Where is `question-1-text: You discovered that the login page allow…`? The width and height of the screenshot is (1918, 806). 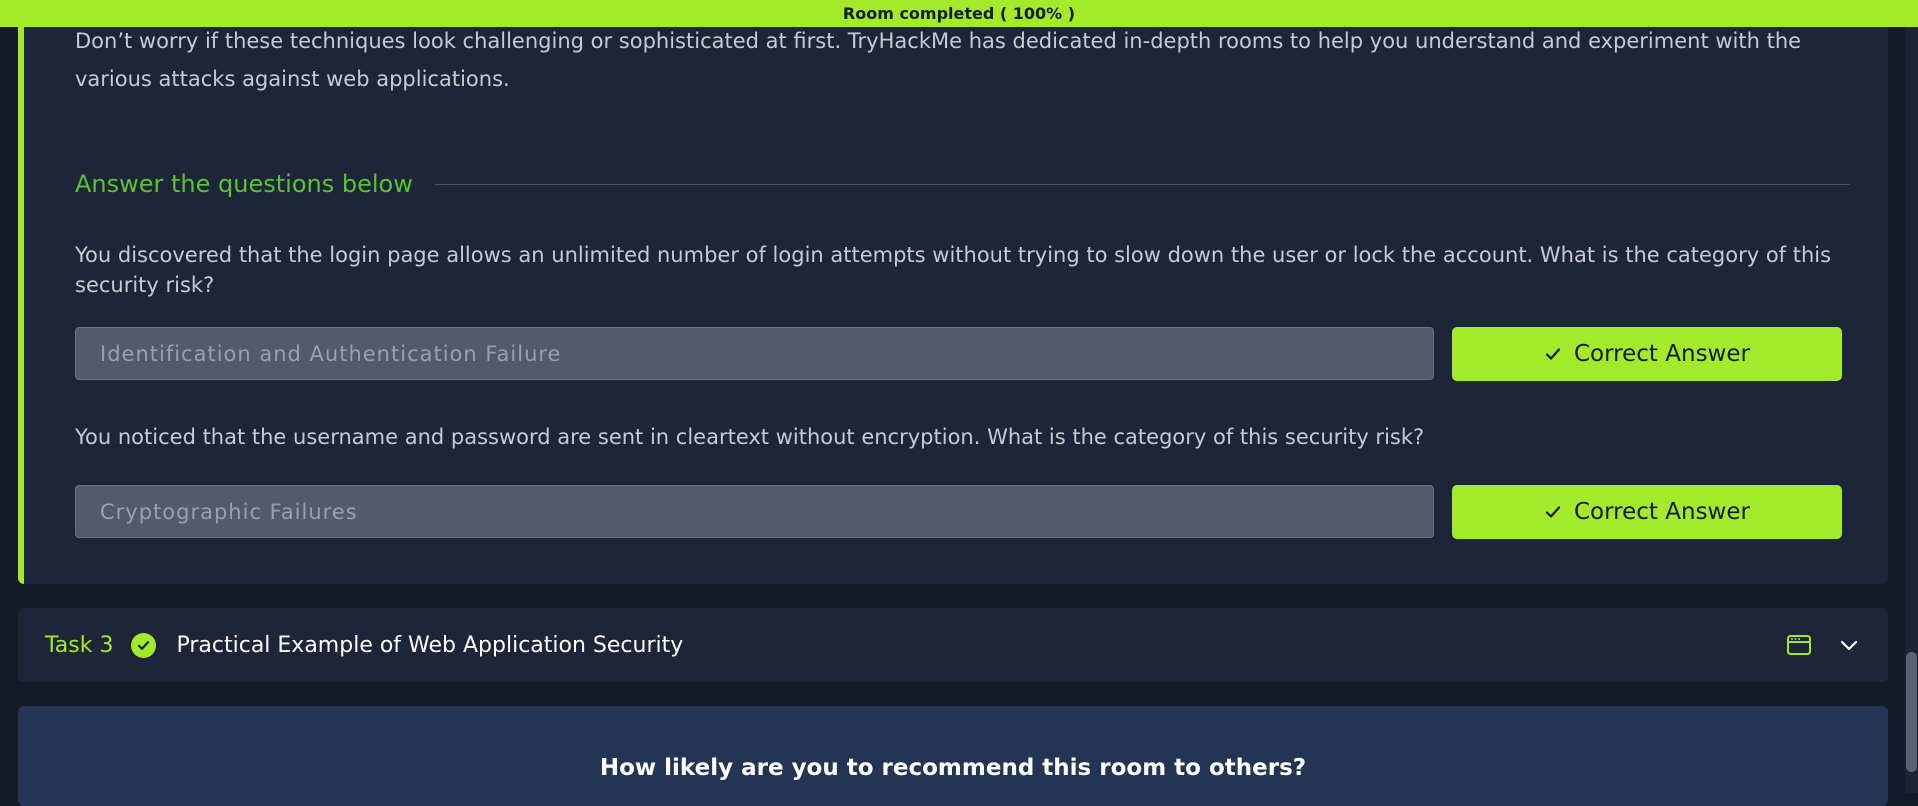 question-1-text: You discovered that the login page allow… is located at coordinates (953, 270).